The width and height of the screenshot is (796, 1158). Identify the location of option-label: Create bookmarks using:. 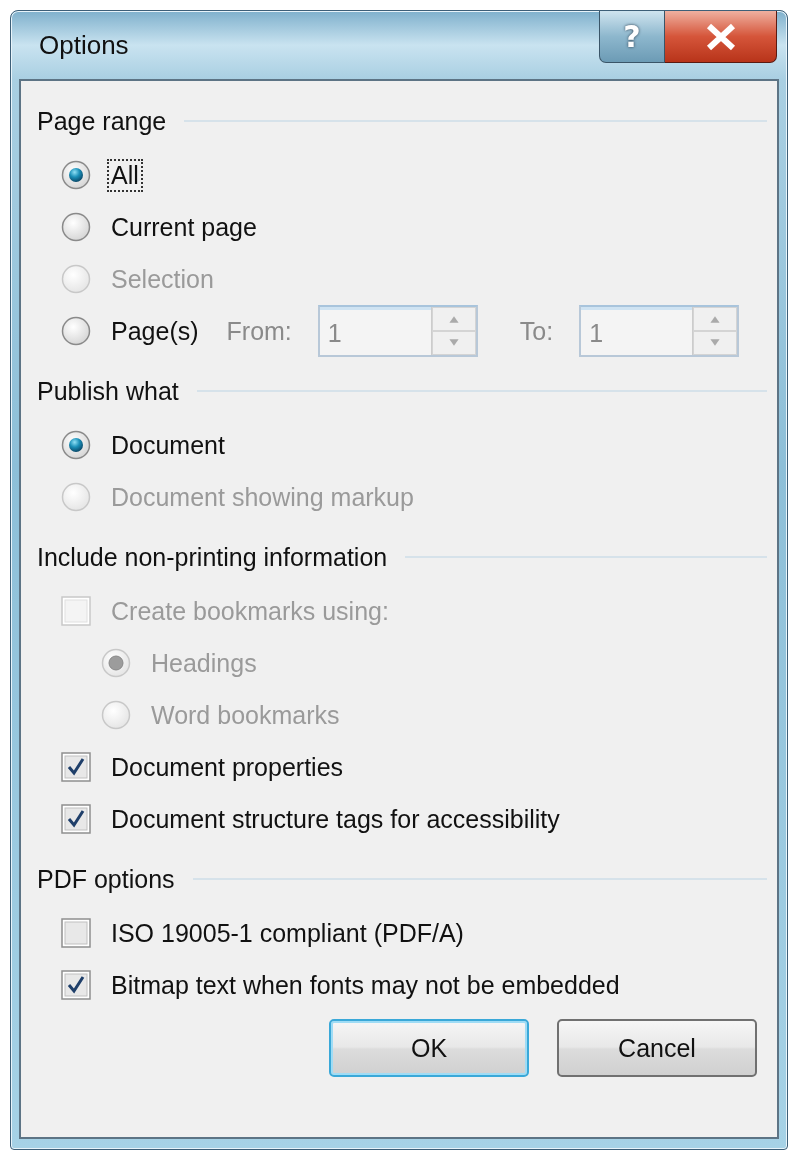
(250, 611).